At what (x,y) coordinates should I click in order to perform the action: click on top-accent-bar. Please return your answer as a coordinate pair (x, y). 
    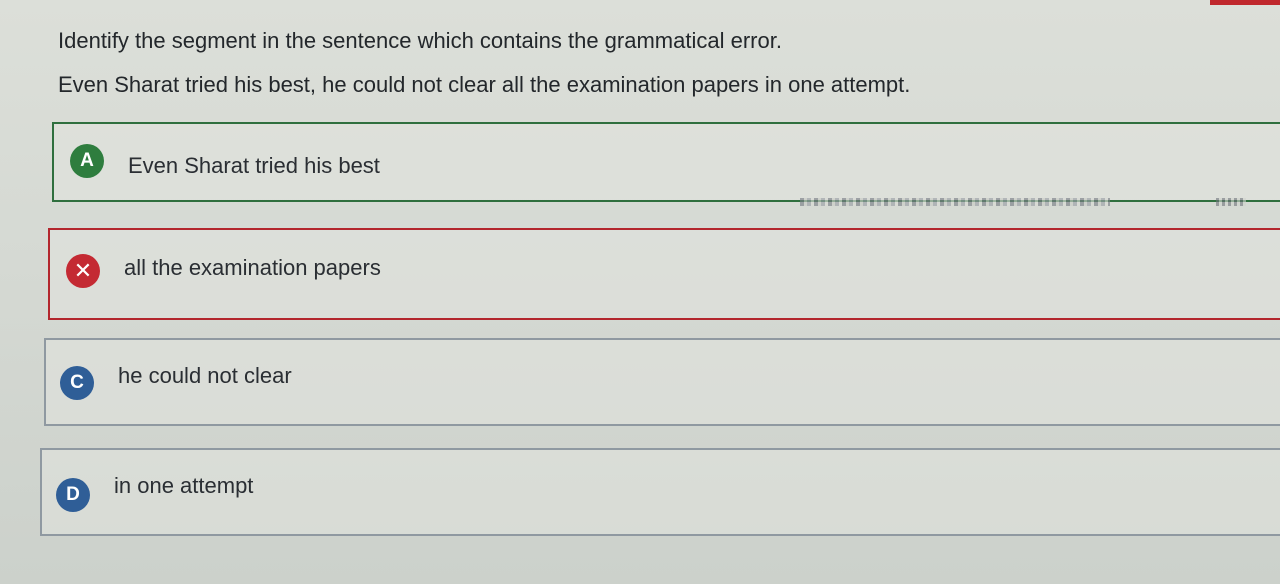
    Looking at the image, I should click on (1245, 2).